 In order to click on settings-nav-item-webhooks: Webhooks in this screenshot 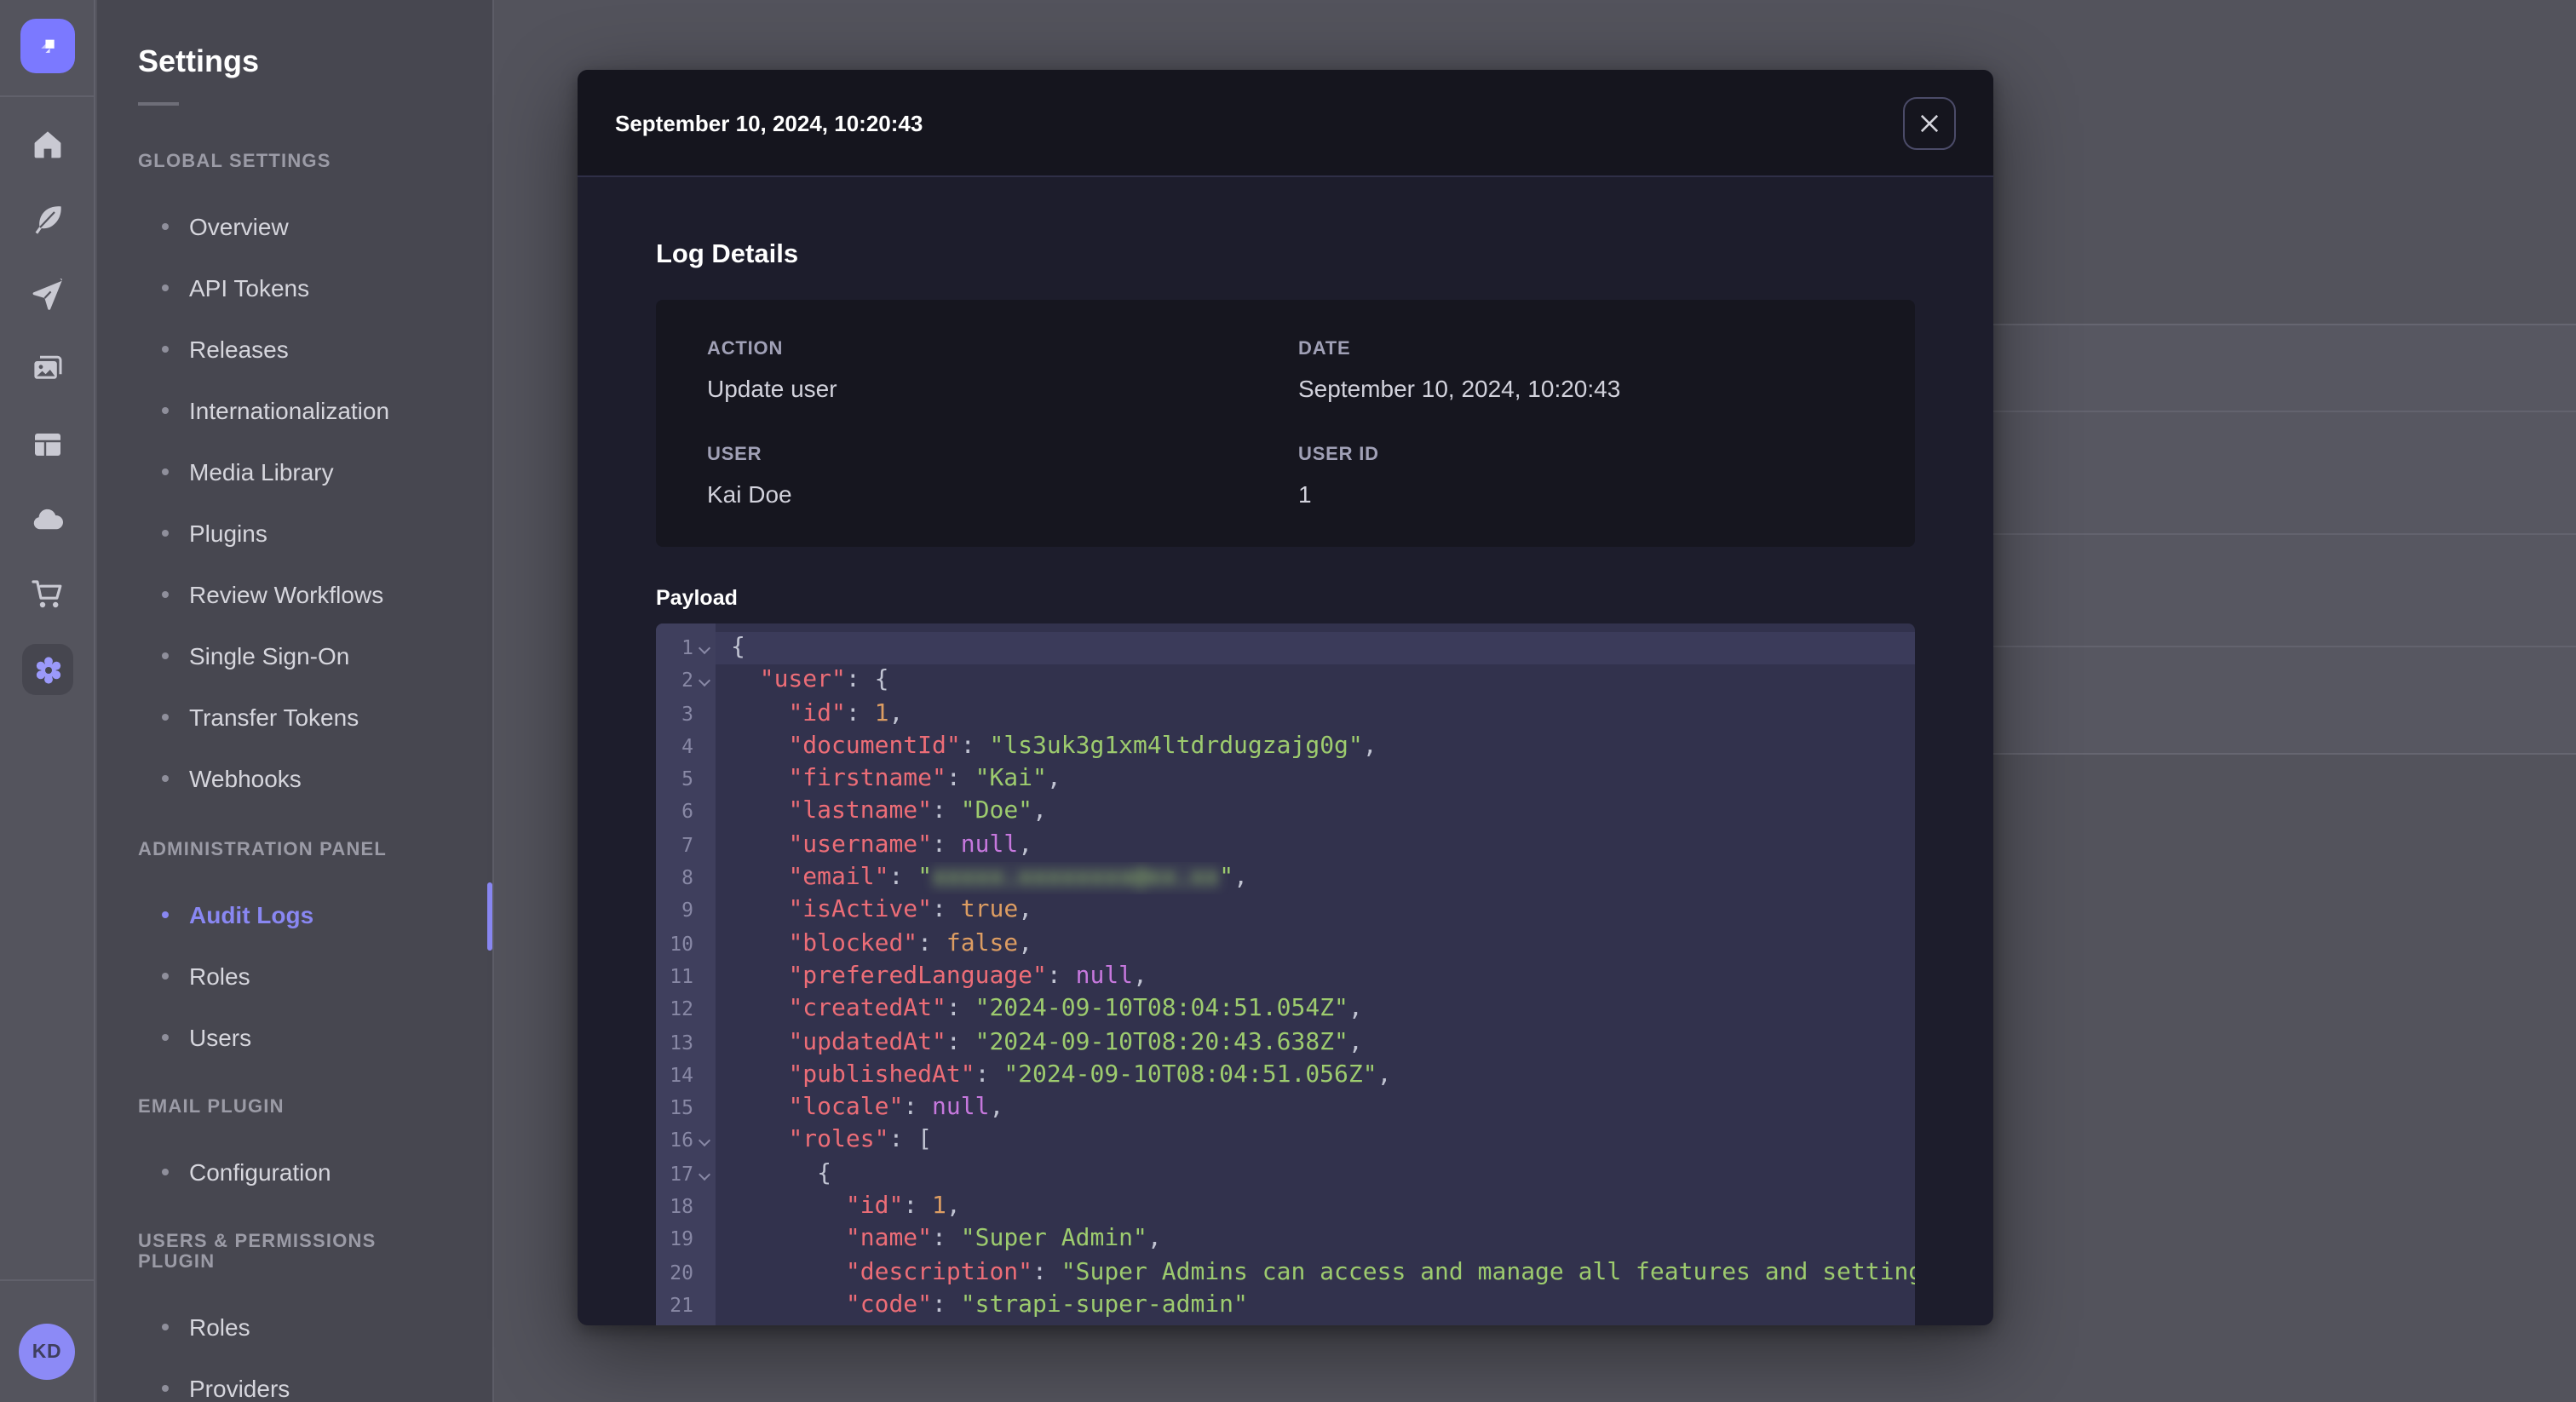, I will do `click(295, 778)`.